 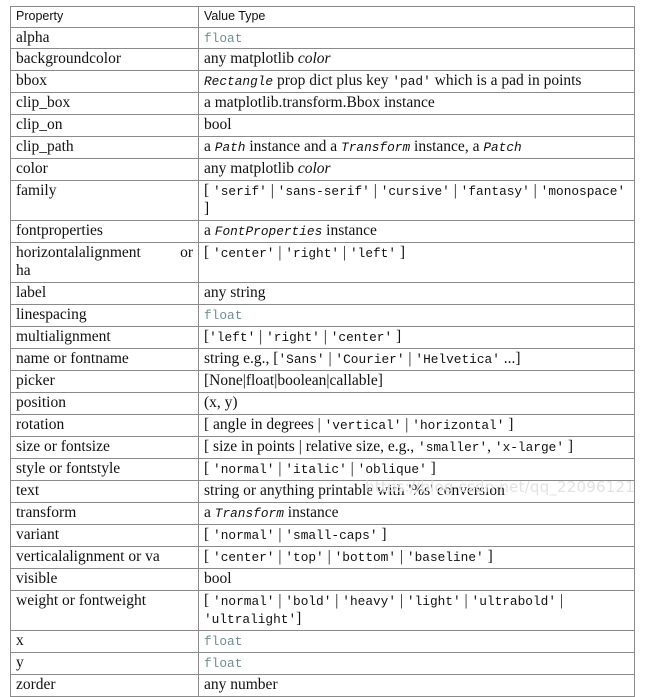 I want to click on value-fragment: any number, so click(x=241, y=684).